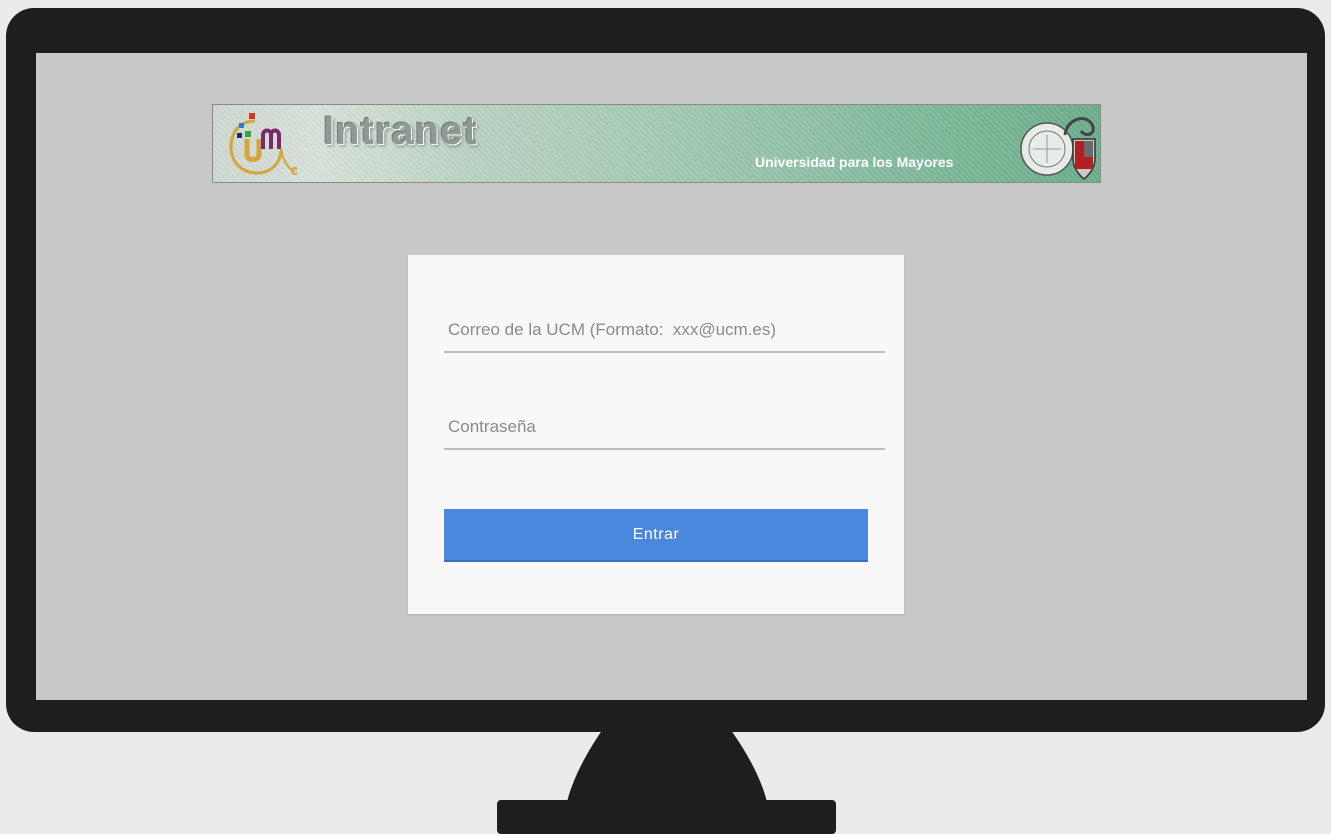 The height and width of the screenshot is (834, 1331). What do you see at coordinates (400, 131) in the screenshot?
I see `banner-title: Intranet` at bounding box center [400, 131].